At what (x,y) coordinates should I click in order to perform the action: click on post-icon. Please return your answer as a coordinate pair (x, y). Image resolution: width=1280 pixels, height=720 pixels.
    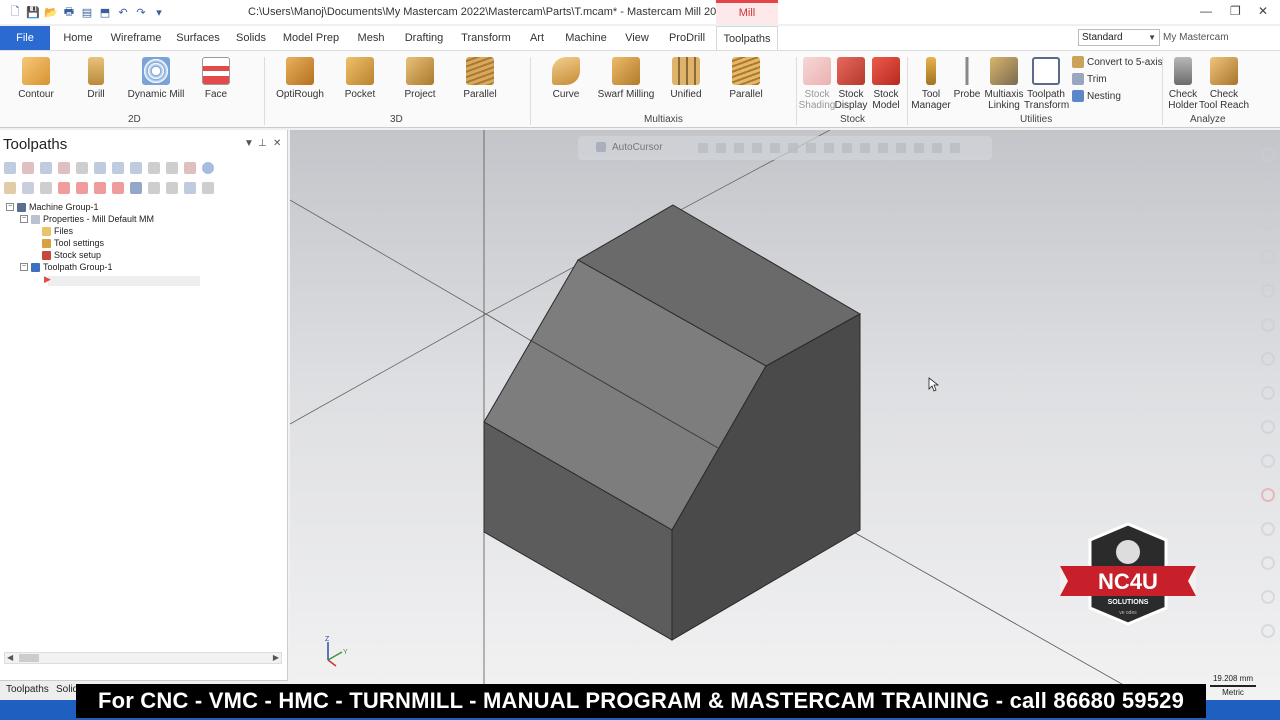
    Looking at the image, I should click on (154, 168).